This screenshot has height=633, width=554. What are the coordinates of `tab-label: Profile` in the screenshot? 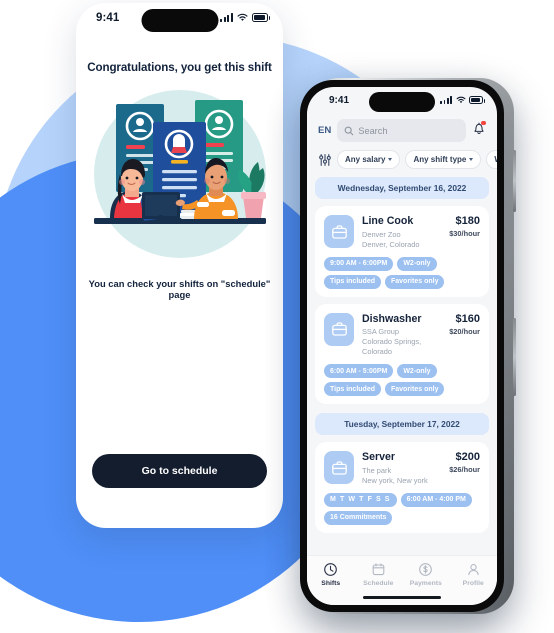 It's located at (473, 583).